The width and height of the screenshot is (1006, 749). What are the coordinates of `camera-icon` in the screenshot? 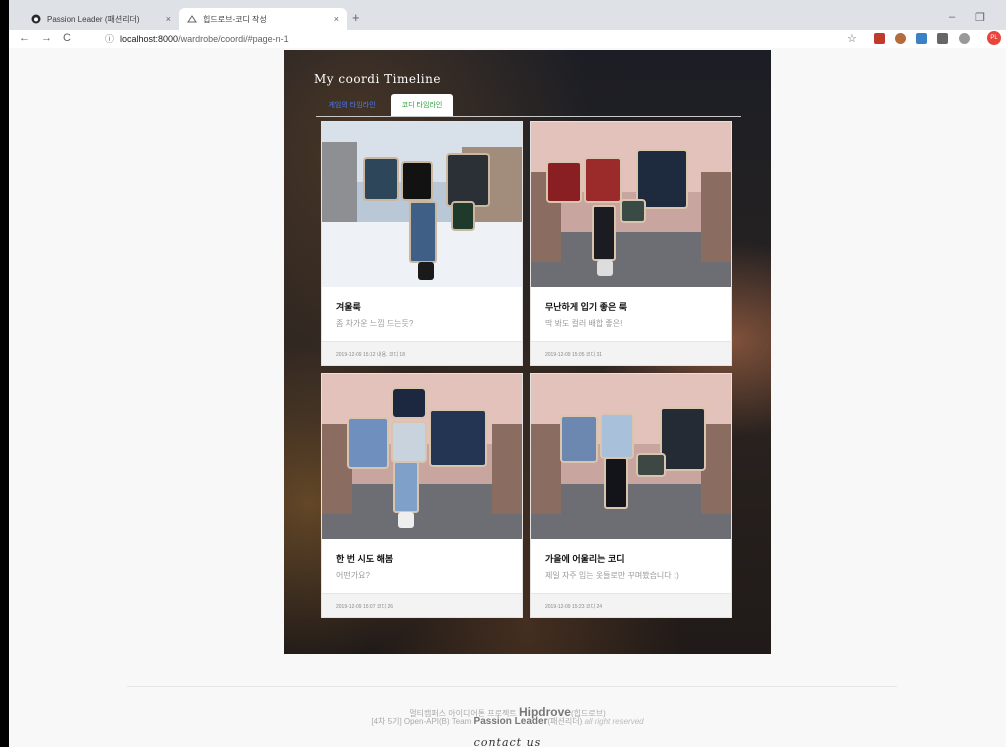 It's located at (942, 38).